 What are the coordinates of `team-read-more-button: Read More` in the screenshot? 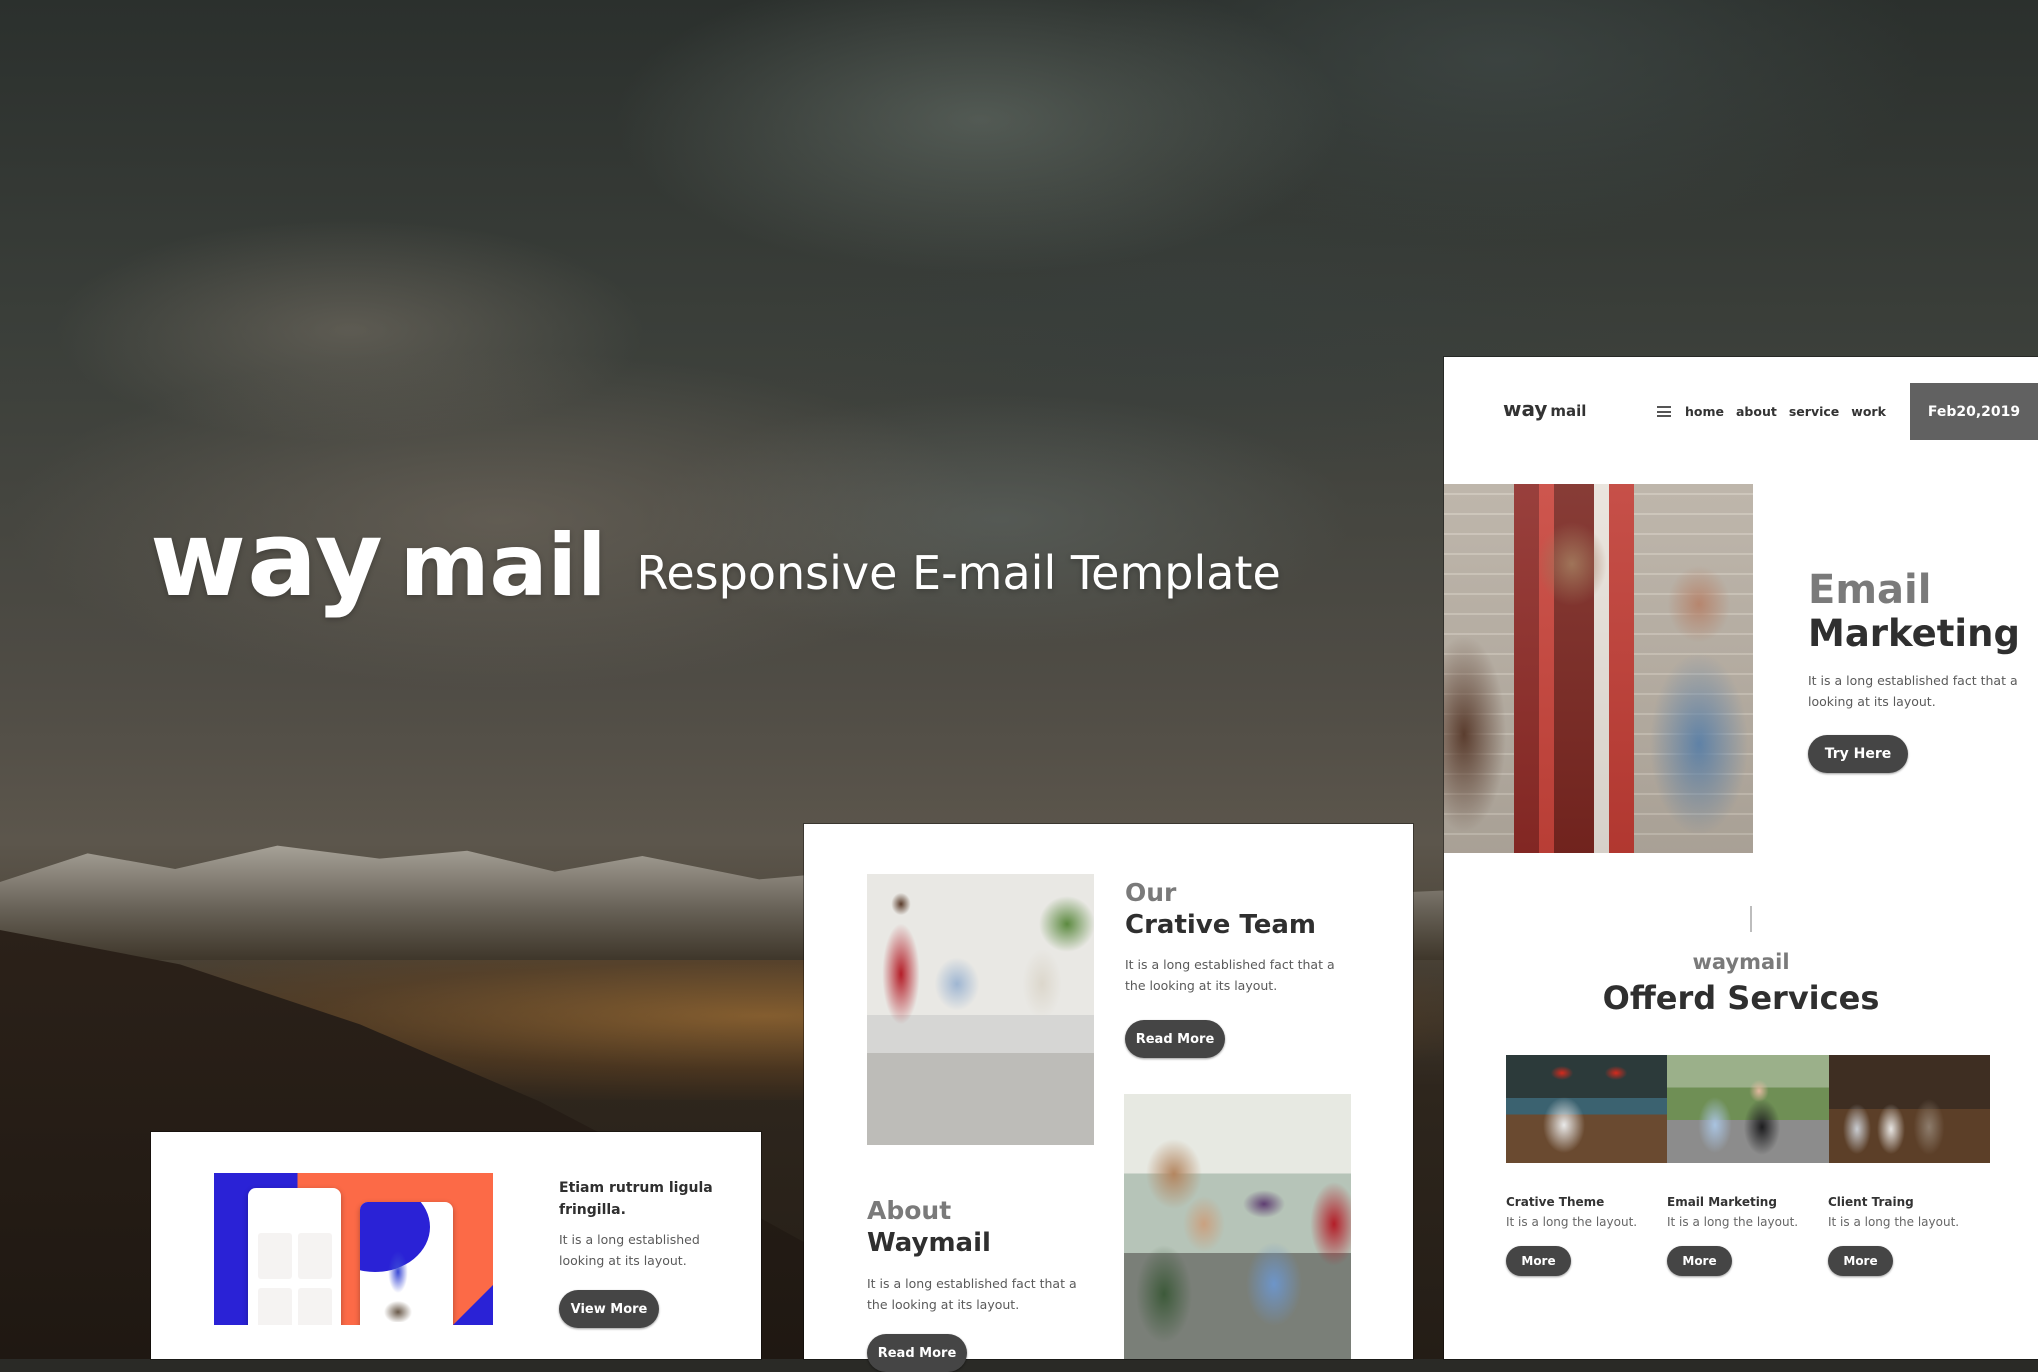 It's located at (1175, 1039).